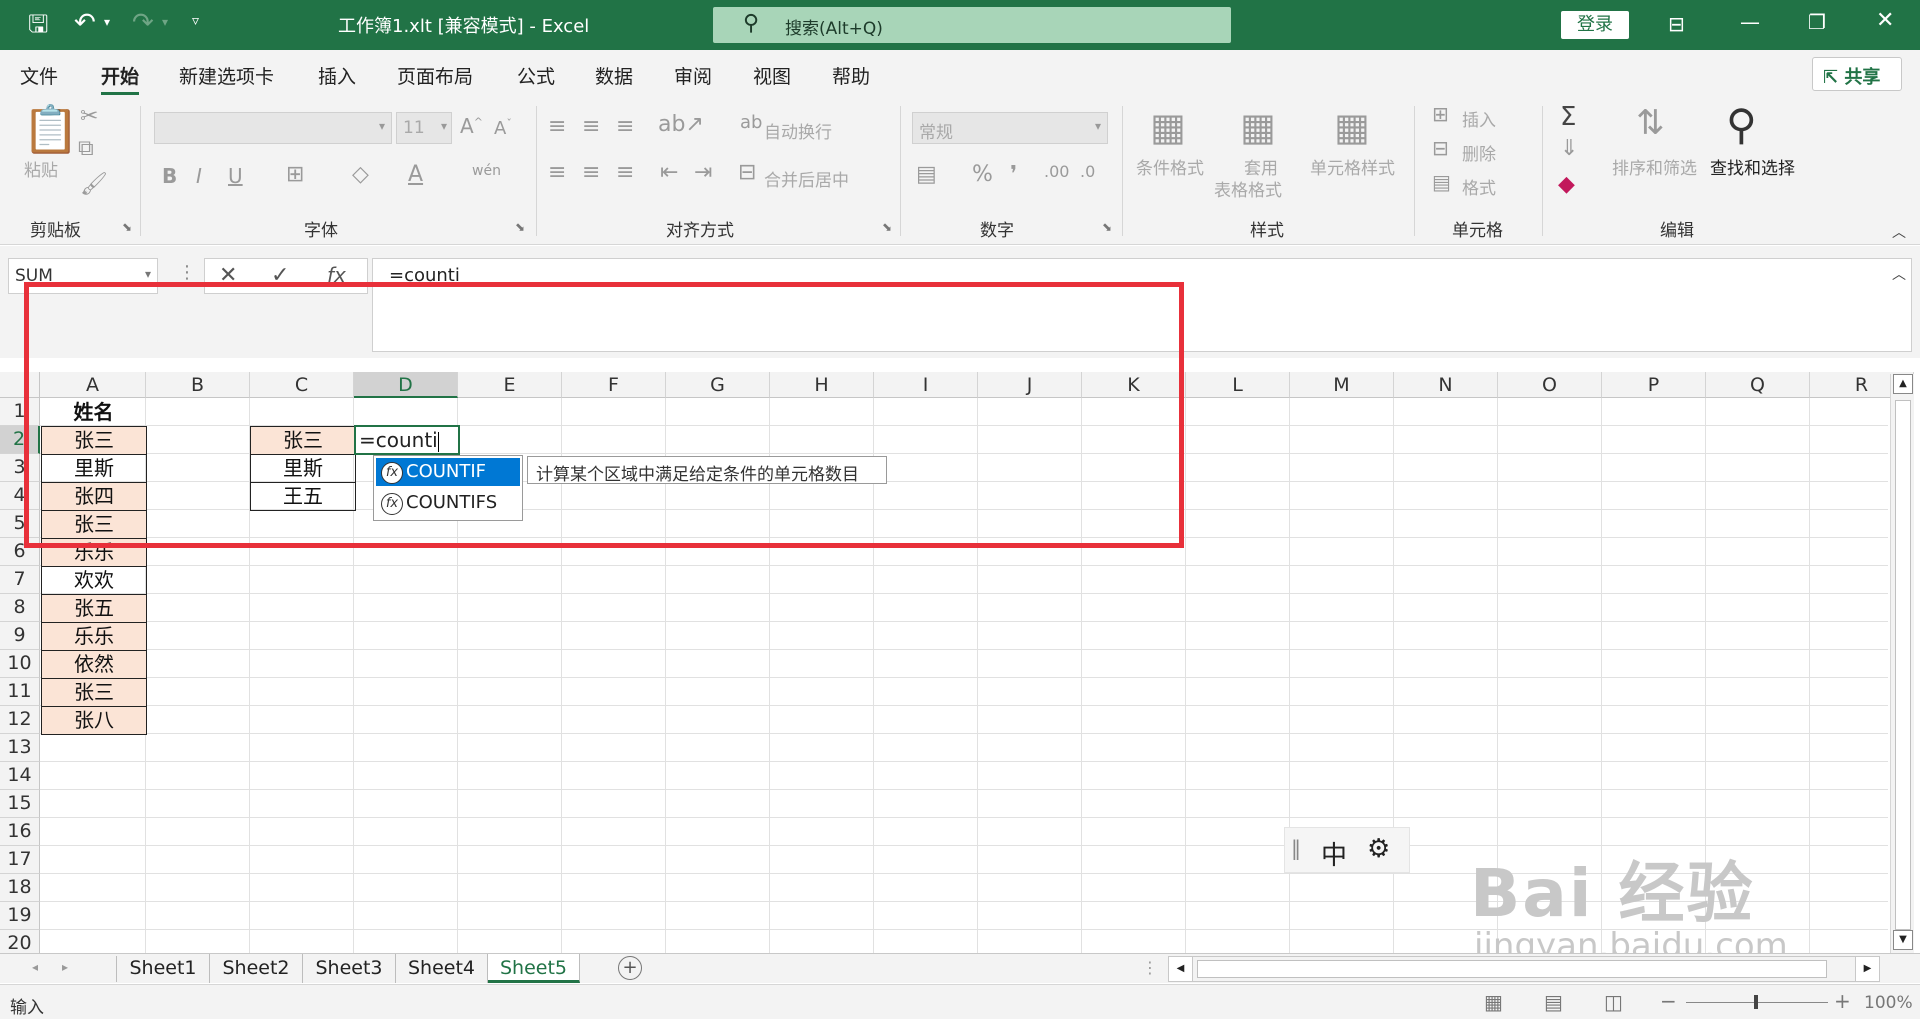 The width and height of the screenshot is (1920, 1019). Describe the element at coordinates (806, 178) in the screenshot. I see `merge-center-button: 合并后居中` at that location.